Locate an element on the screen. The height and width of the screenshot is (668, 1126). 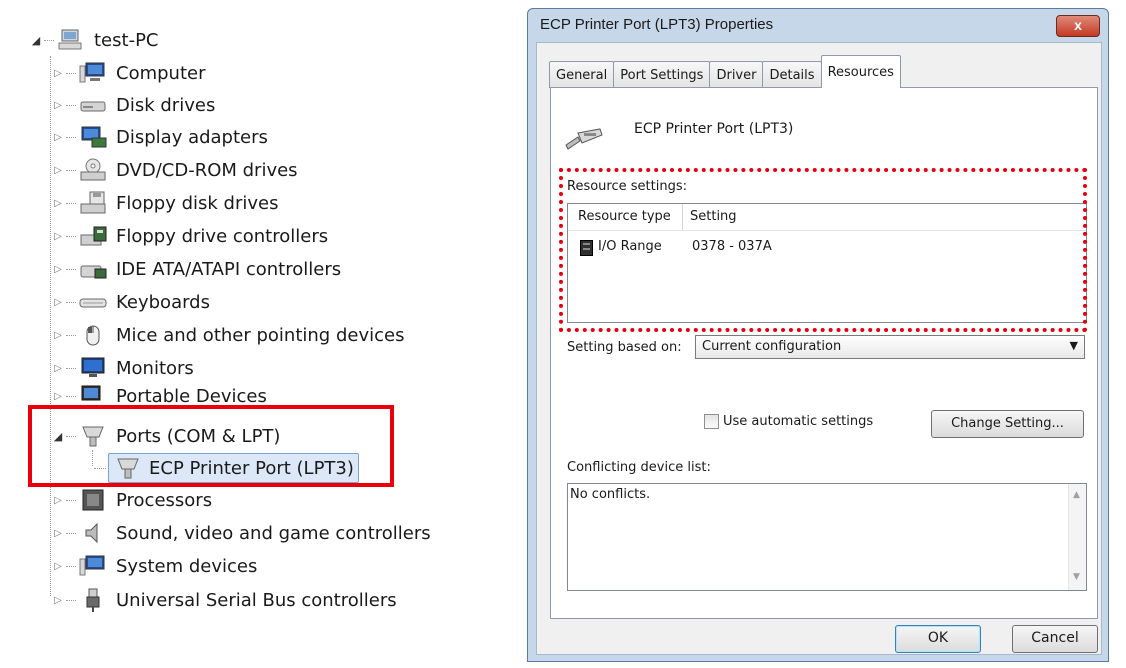
tab-port-settings: Port Settings is located at coordinates (662, 74).